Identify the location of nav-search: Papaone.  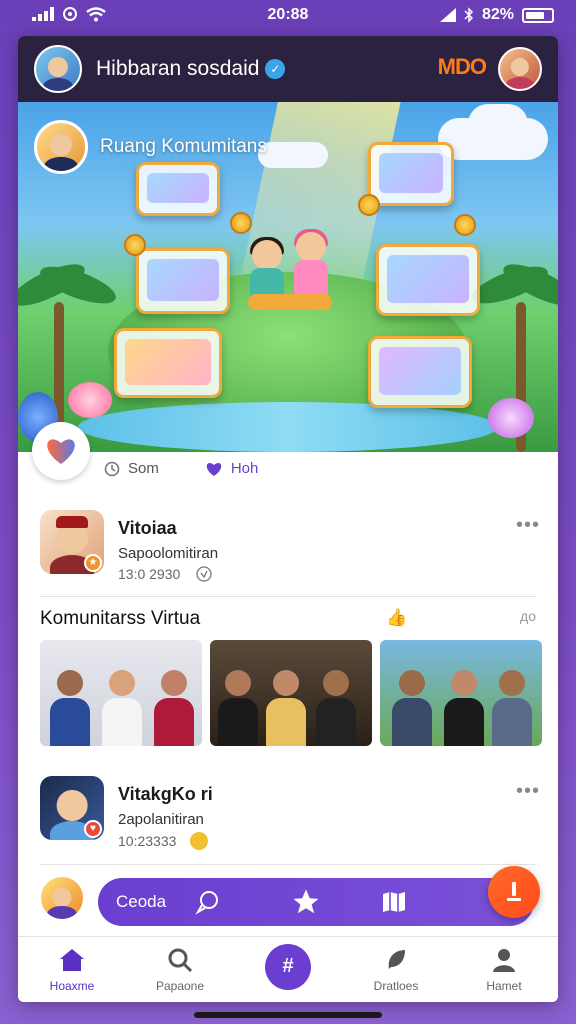
(180, 969).